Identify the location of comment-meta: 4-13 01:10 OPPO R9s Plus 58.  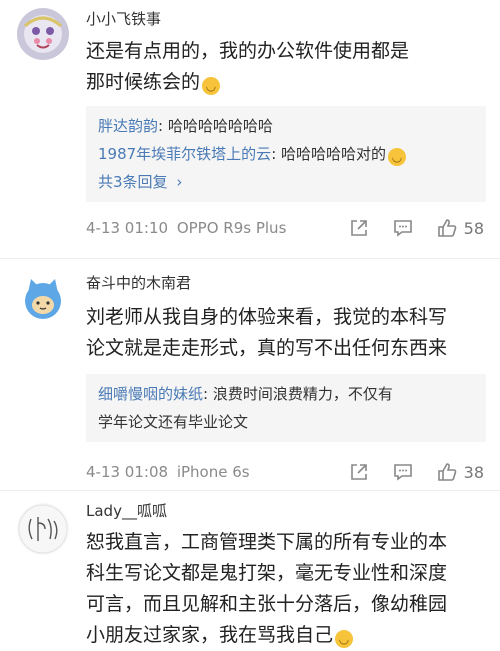
(285, 228).